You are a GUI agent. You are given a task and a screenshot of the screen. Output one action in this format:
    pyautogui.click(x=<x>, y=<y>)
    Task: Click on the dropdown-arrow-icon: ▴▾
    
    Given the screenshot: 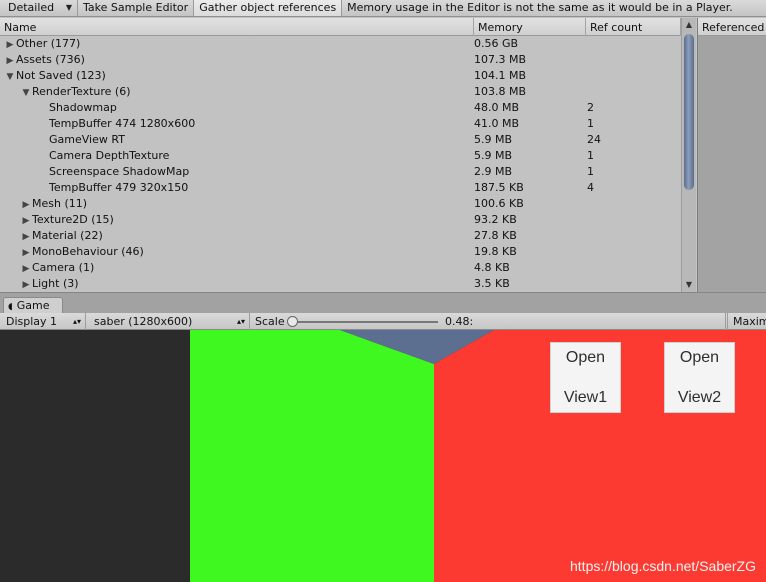 What is the action you would take?
    pyautogui.click(x=76, y=321)
    